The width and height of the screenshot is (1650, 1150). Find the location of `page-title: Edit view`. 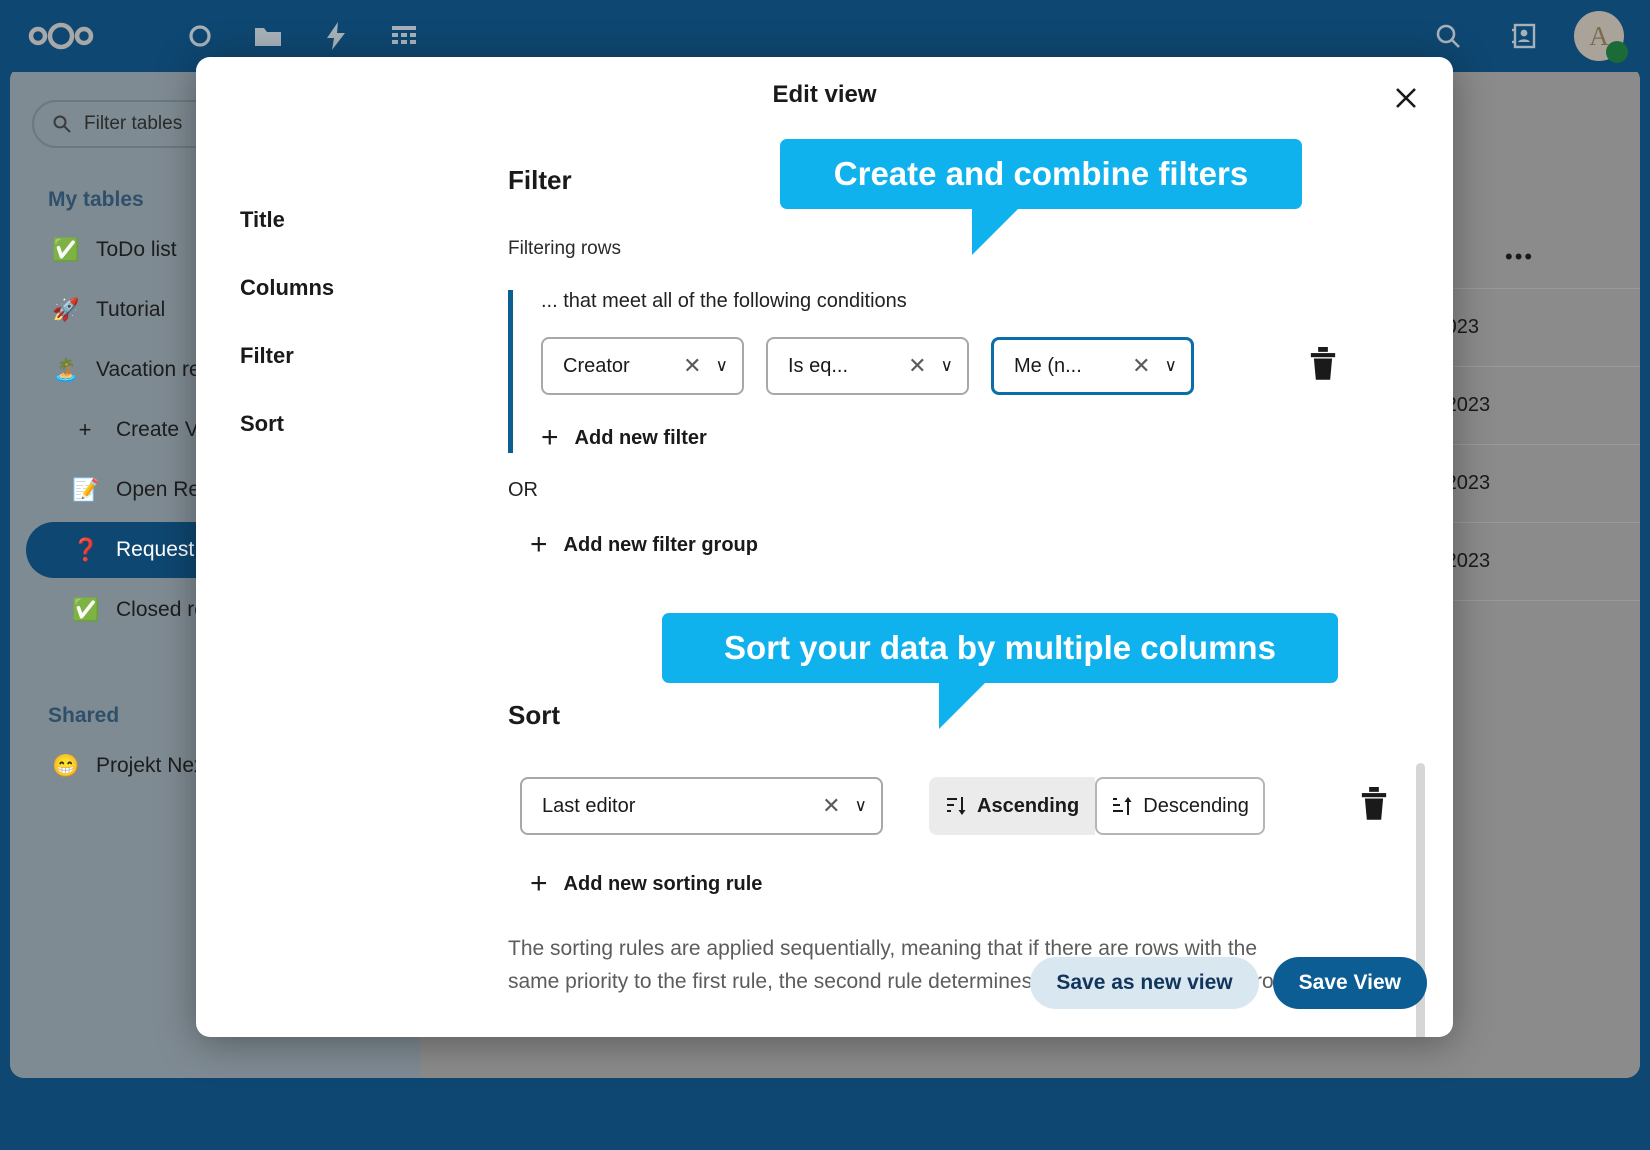

page-title: Edit view is located at coordinates (824, 94).